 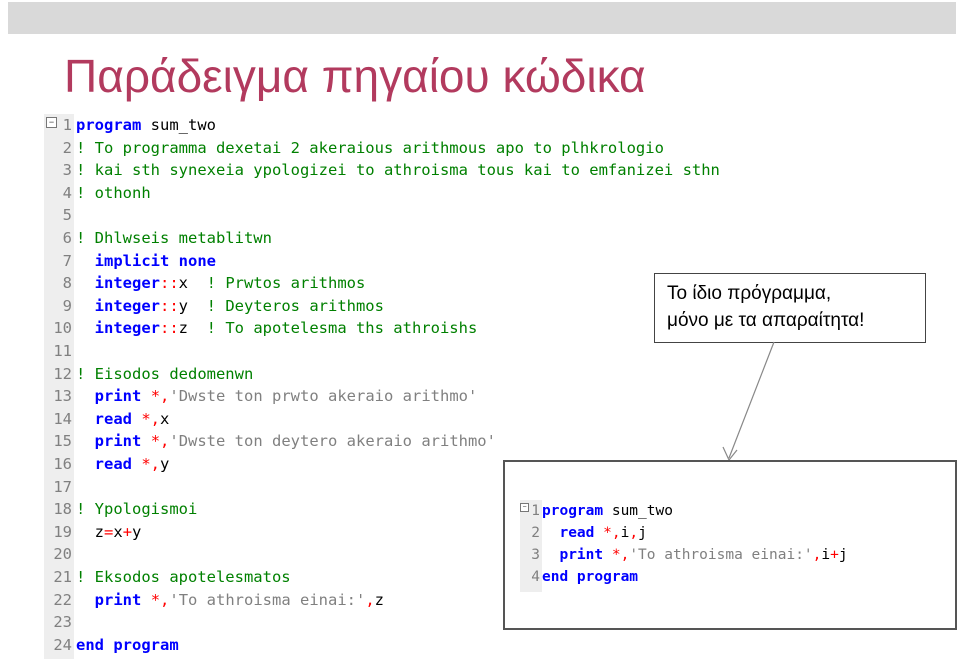 What do you see at coordinates (834, 555) in the screenshot?
I see `code-token: +` at bounding box center [834, 555].